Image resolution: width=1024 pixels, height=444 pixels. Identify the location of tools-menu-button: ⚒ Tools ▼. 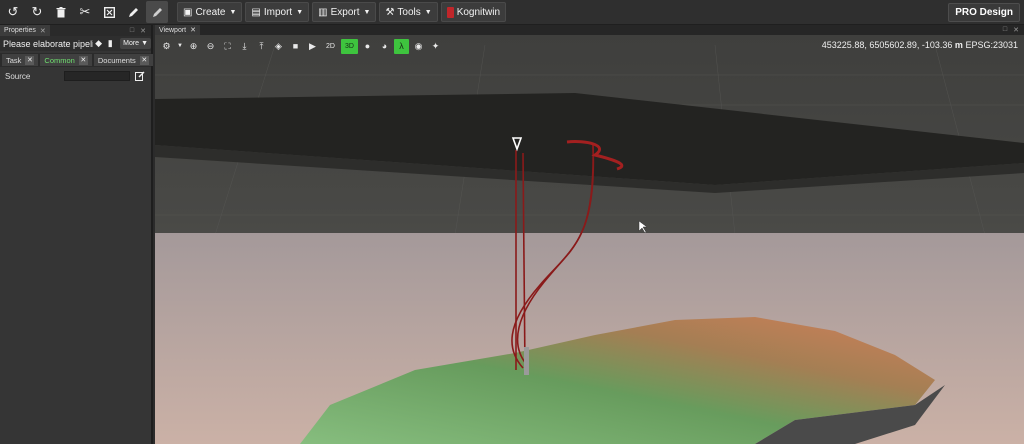
(408, 12).